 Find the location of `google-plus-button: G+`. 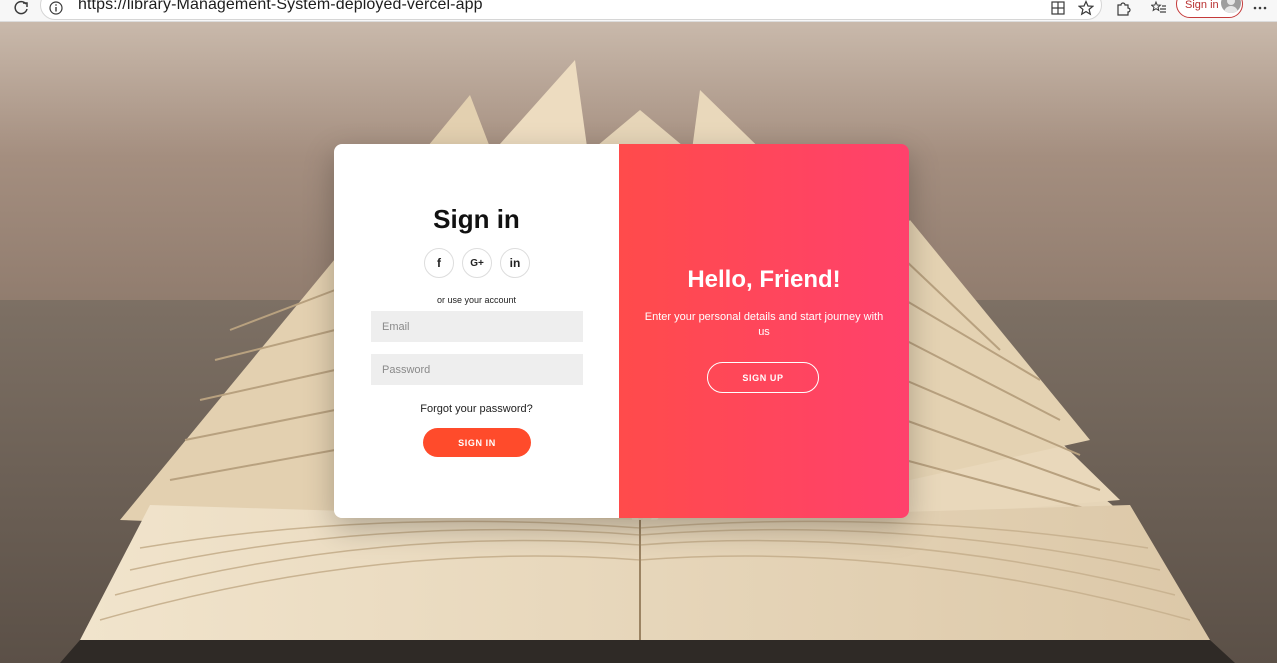

google-plus-button: G+ is located at coordinates (477, 263).